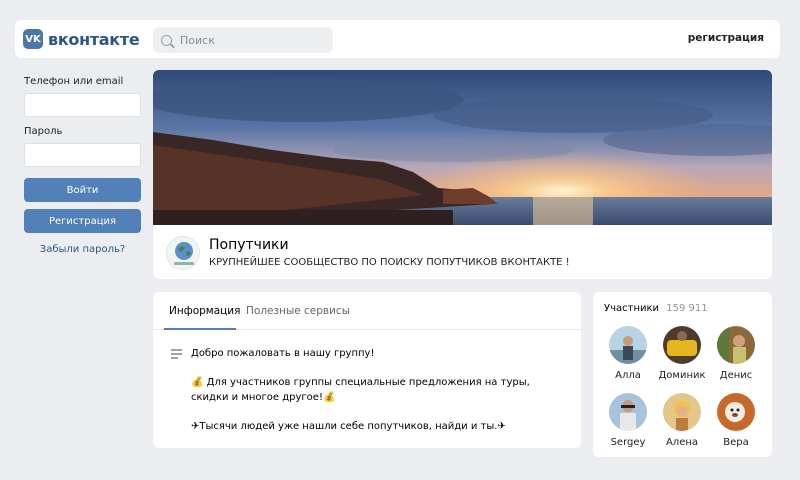  Describe the element at coordinates (176, 355) in the screenshot. I see `description-icon` at that location.